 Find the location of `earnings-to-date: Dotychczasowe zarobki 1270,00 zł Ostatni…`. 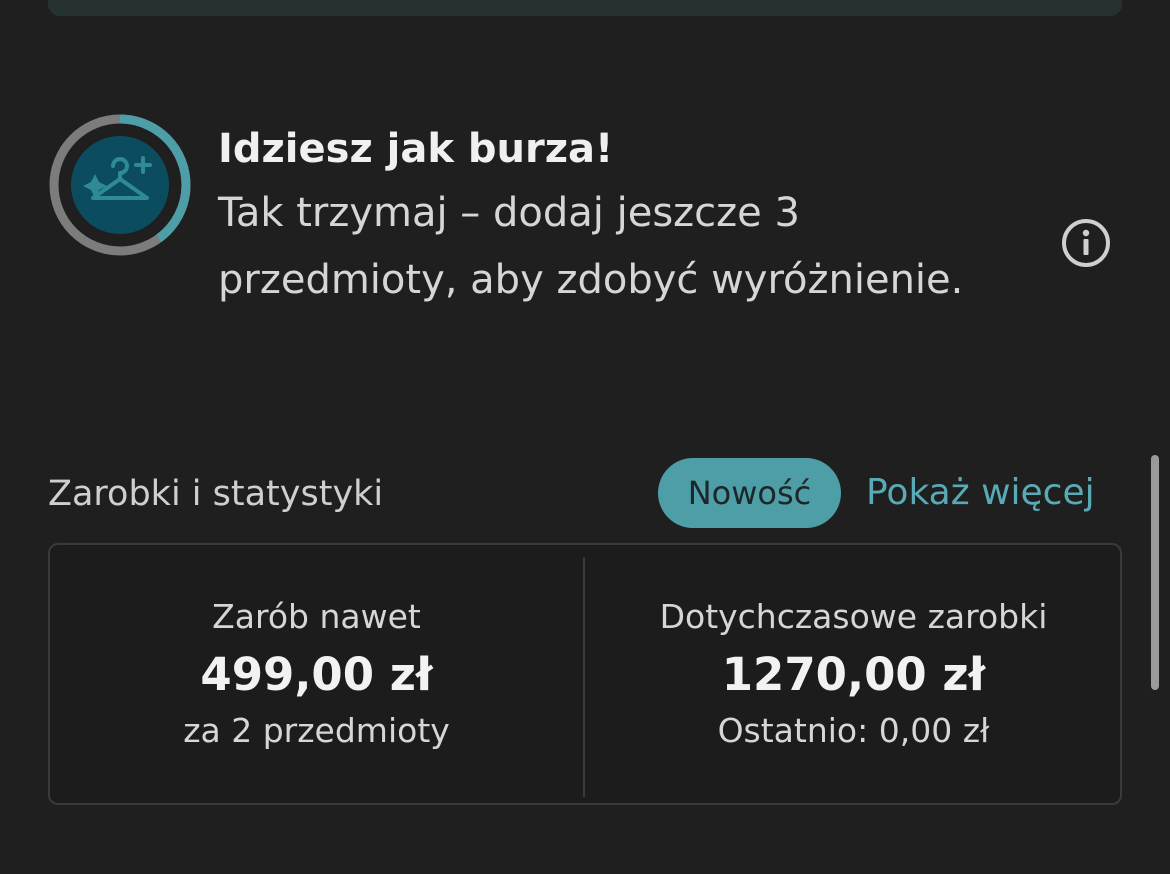

earnings-to-date: Dotychczasowe zarobki 1270,00 zł Ostatni… is located at coordinates (853, 674).